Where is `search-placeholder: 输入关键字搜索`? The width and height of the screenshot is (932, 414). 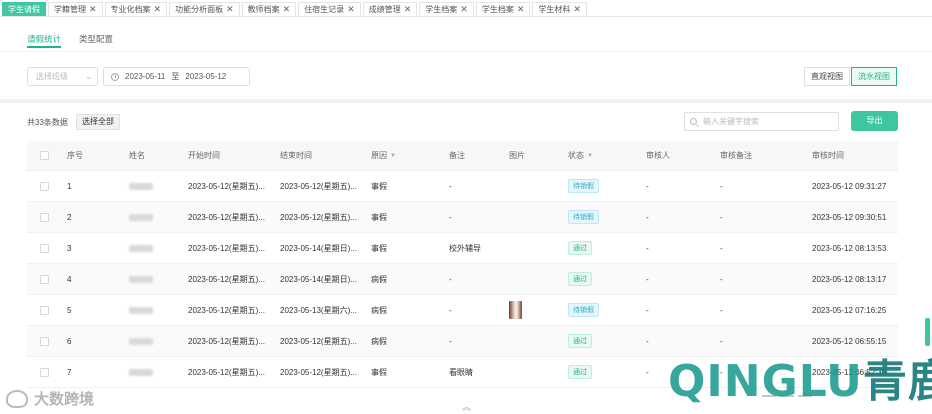
search-placeholder: 输入关键字搜索 is located at coordinates (731, 121).